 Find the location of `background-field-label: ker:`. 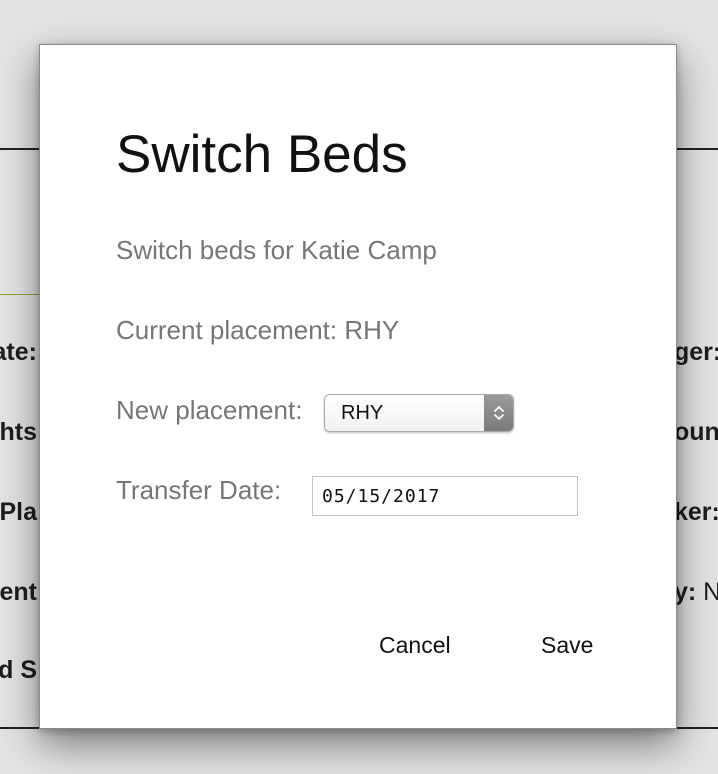

background-field-label: ker: is located at coordinates (696, 512).